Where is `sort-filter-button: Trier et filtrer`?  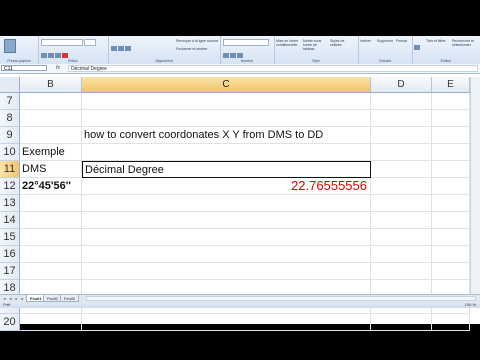 sort-filter-button: Trier et filtrer is located at coordinates (438, 41).